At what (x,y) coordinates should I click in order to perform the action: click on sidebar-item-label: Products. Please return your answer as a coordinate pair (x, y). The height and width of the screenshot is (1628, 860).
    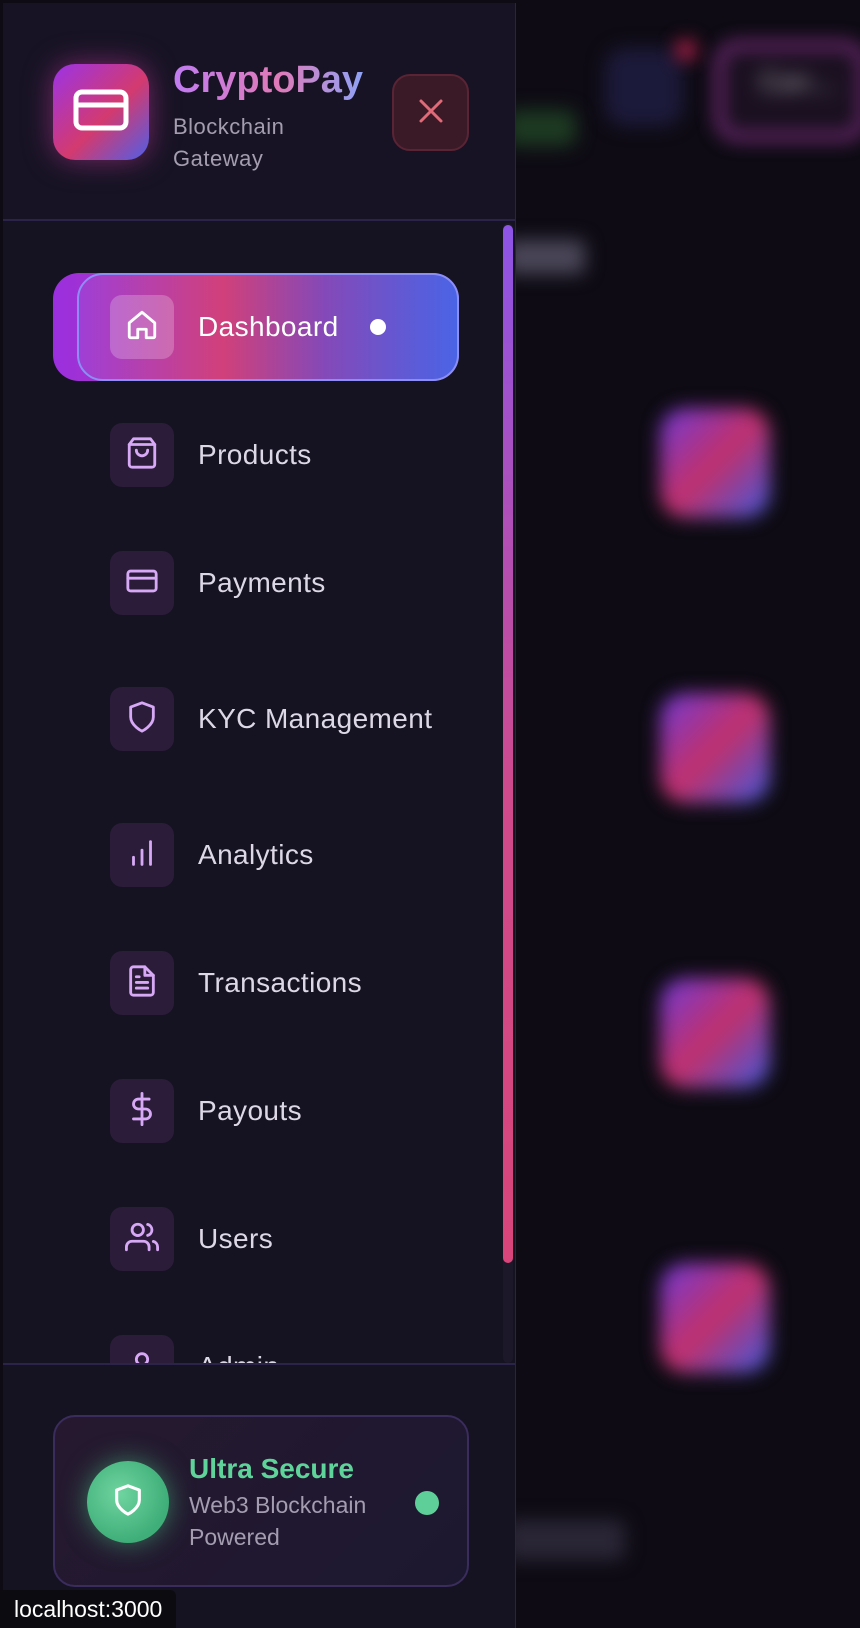
    Looking at the image, I should click on (255, 454).